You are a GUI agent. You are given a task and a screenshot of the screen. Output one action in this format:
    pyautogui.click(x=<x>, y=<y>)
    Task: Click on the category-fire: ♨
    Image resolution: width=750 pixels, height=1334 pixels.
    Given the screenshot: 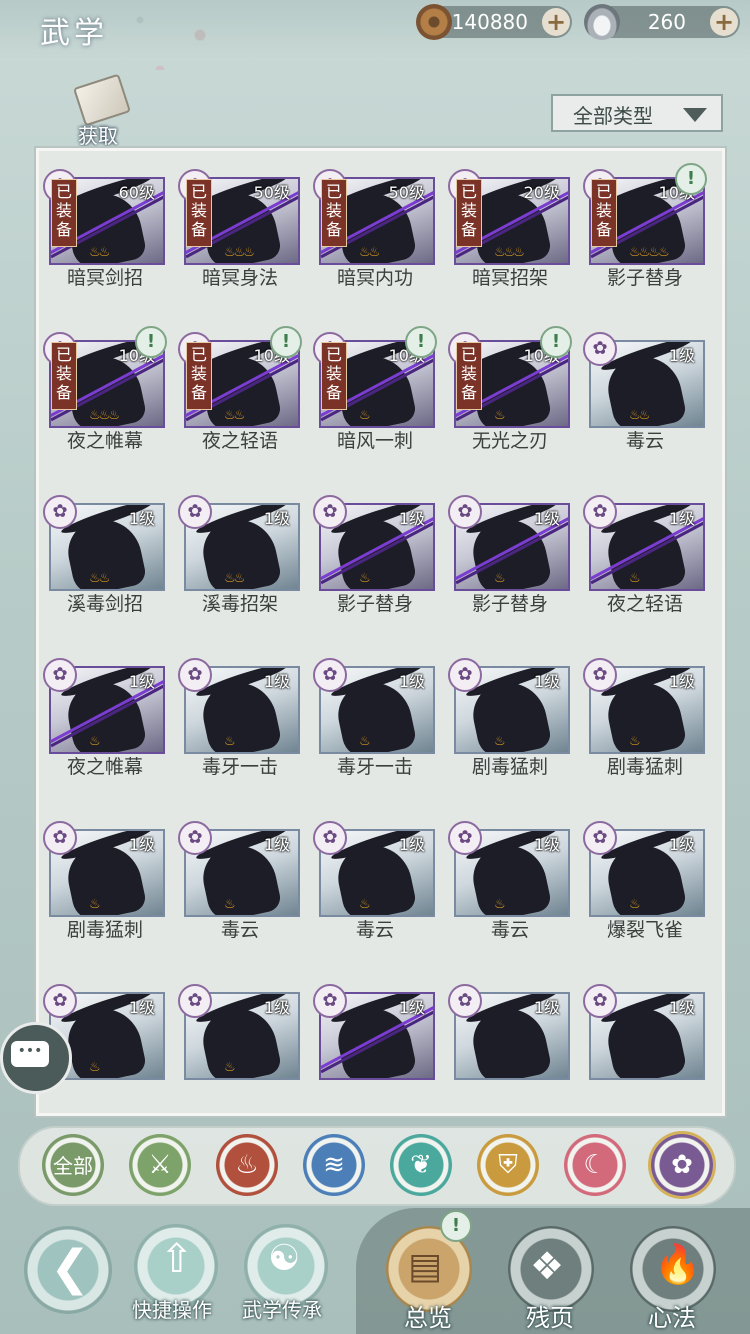 What is the action you would take?
    pyautogui.click(x=247, y=1165)
    